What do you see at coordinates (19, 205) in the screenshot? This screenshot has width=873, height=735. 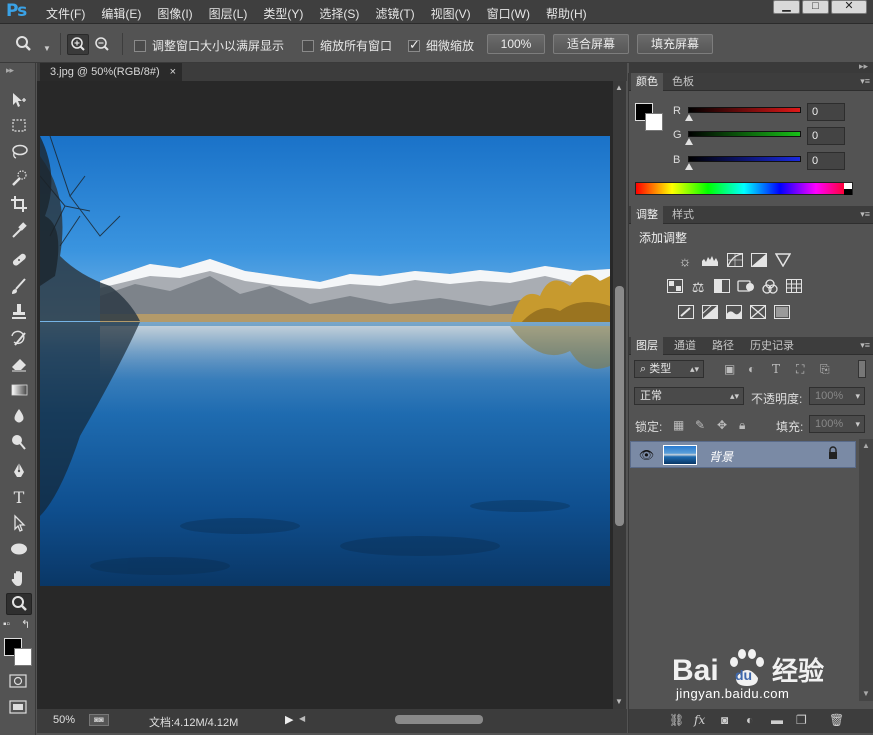 I see `crop-tool-icon` at bounding box center [19, 205].